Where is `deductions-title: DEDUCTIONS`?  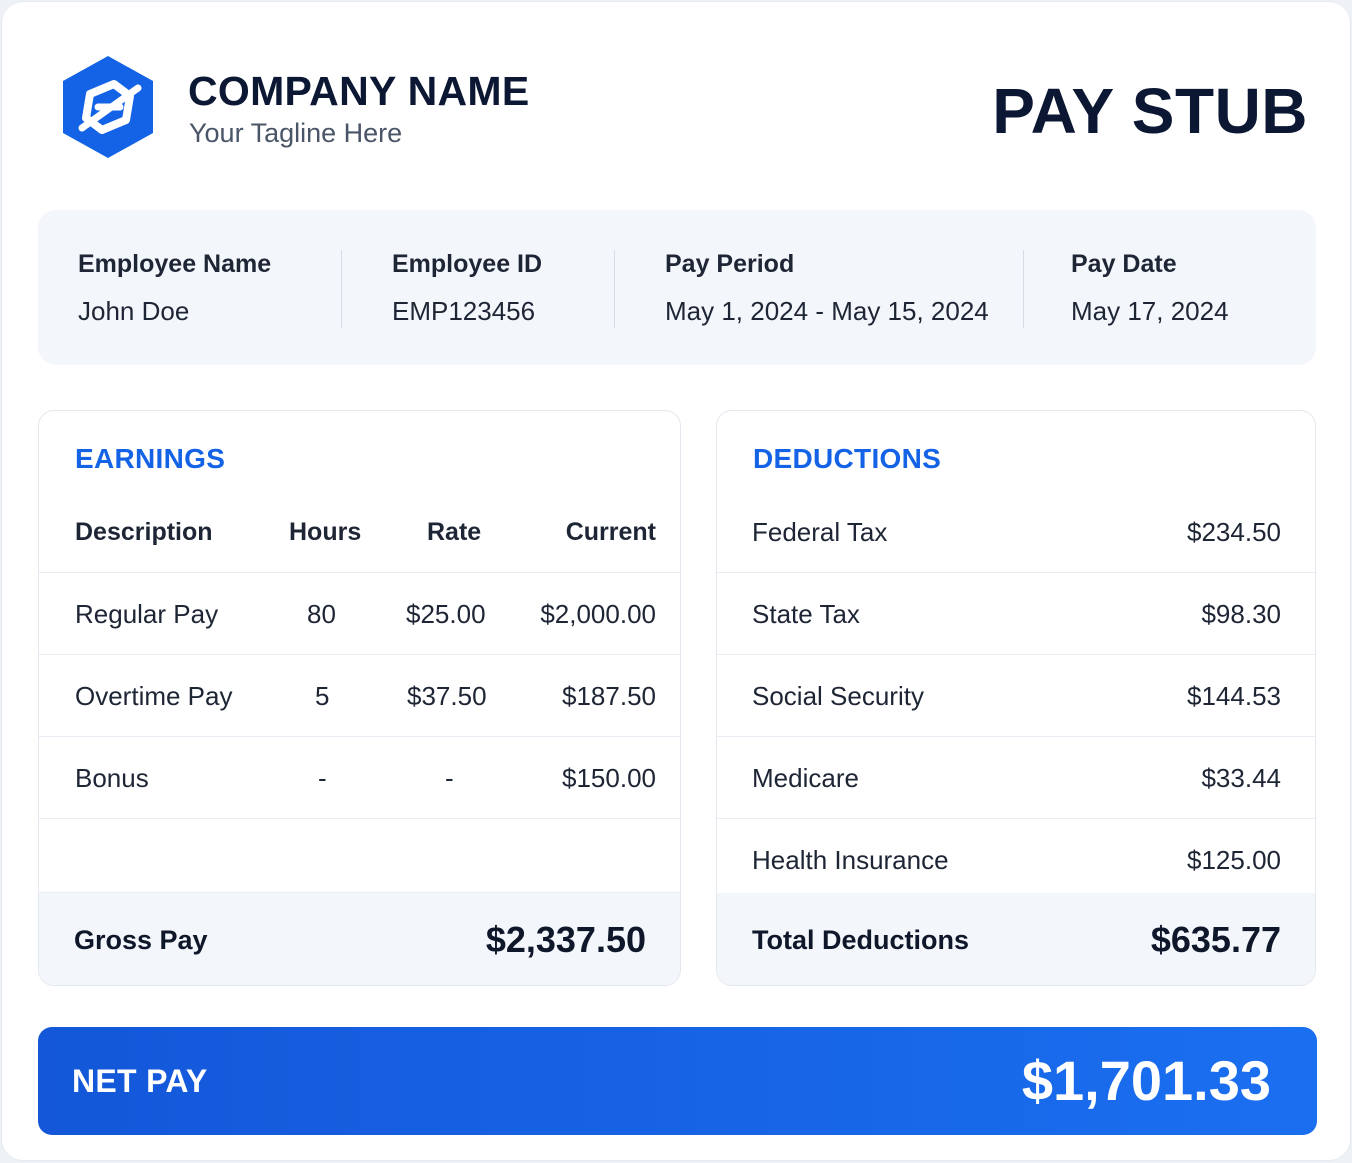
deductions-title: DEDUCTIONS is located at coordinates (847, 458).